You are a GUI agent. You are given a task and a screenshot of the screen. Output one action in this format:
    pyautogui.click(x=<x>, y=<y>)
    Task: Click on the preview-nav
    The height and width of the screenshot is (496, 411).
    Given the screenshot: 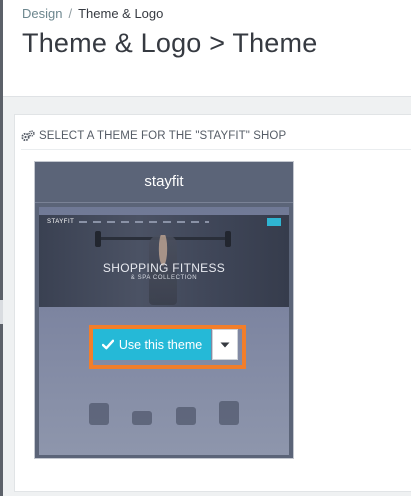 What is the action you would take?
    pyautogui.click(x=144, y=222)
    